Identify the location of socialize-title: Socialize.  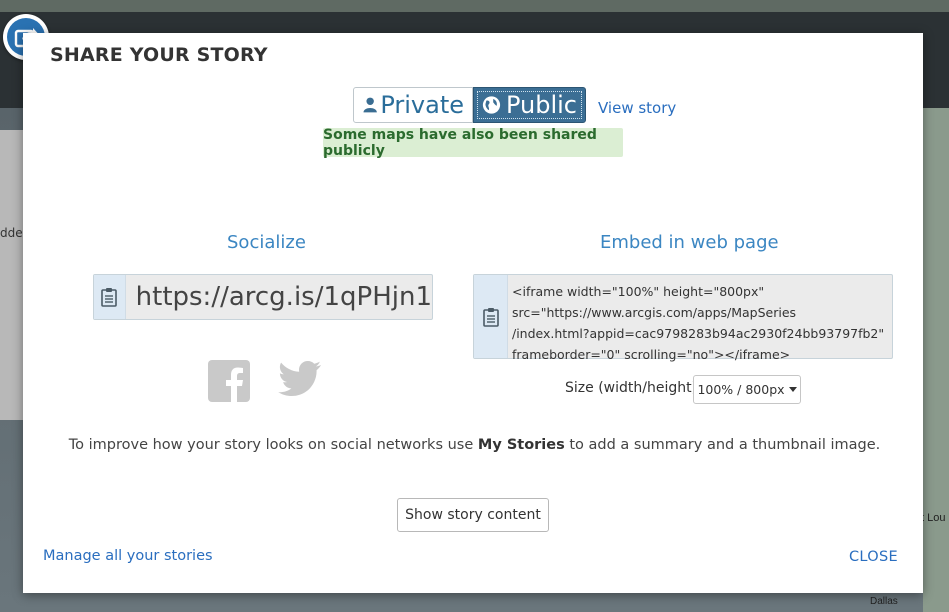
(266, 242).